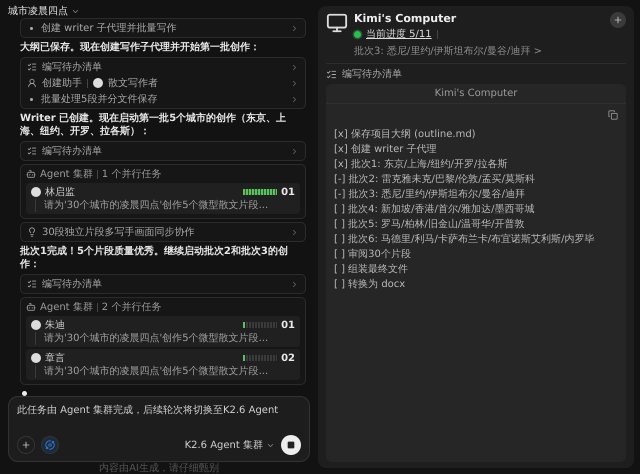  What do you see at coordinates (229, 445) in the screenshot?
I see `model-selector: K2.6 Agent 集群` at bounding box center [229, 445].